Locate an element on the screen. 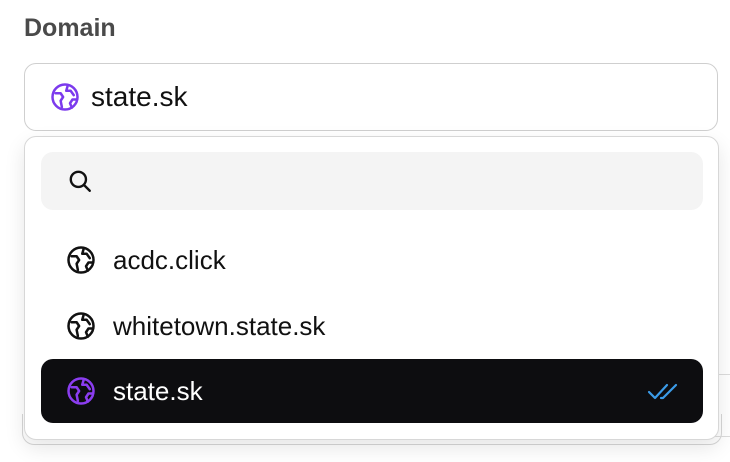 The height and width of the screenshot is (462, 730). selected-value: state.sk is located at coordinates (139, 96).